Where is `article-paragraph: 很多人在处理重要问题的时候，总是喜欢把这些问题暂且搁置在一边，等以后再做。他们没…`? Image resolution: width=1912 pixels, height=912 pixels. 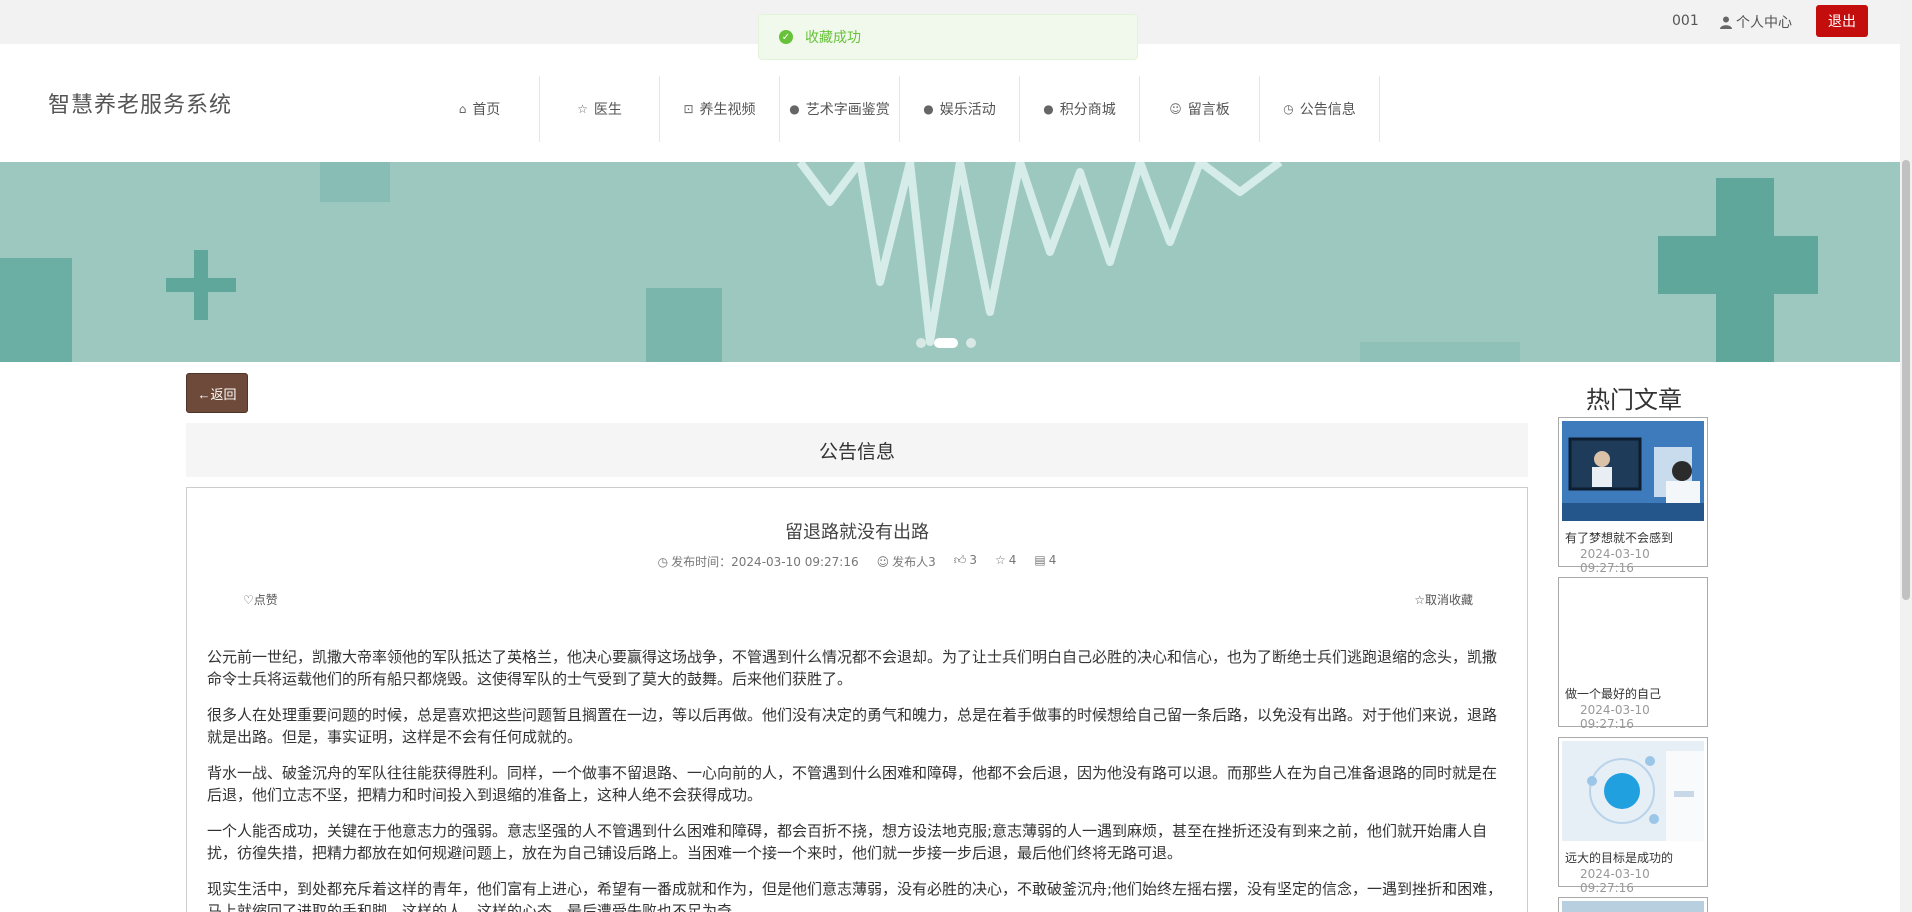
article-paragraph: 很多人在处理重要问题的时候，总是喜欢把这些问题暂且搁置在一边，等以后再做。他们没… is located at coordinates (852, 726).